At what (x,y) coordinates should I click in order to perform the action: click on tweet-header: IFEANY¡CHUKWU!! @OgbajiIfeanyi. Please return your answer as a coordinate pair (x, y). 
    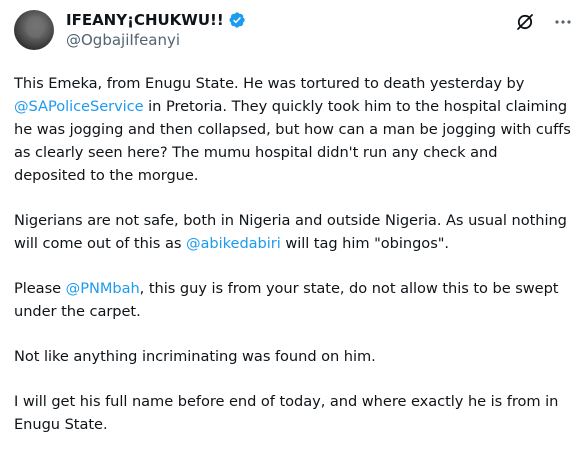
    Looking at the image, I should click on (293, 33).